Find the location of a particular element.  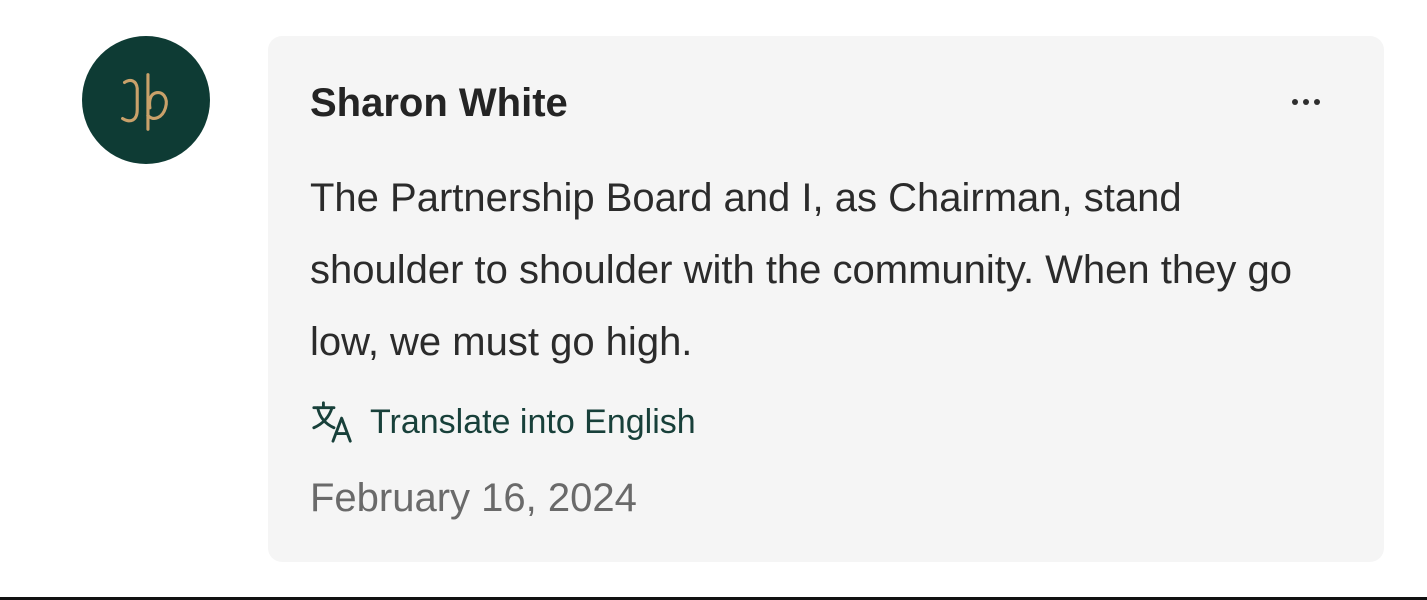

comment-date: February 16, 2024 is located at coordinates (473, 498).